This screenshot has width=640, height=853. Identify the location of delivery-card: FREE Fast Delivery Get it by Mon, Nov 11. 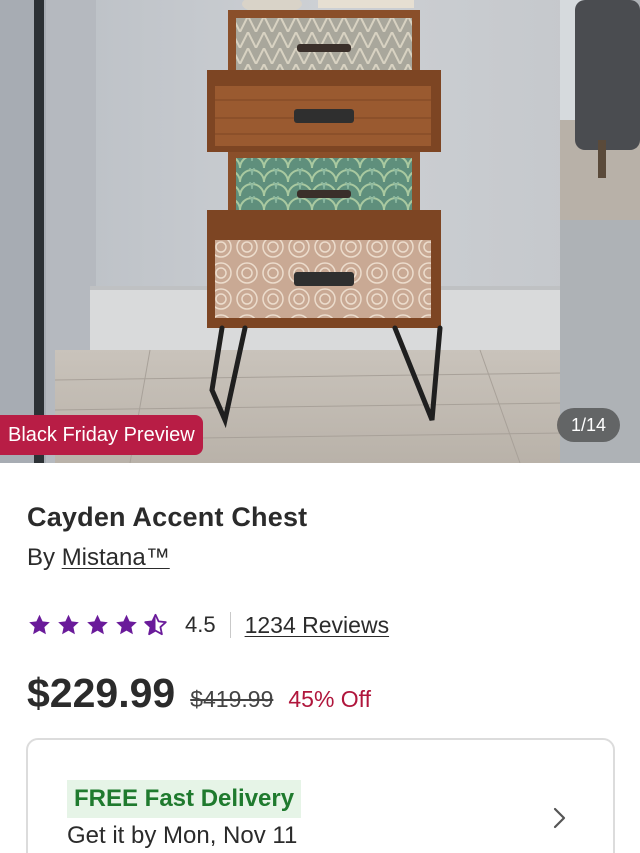
(320, 795).